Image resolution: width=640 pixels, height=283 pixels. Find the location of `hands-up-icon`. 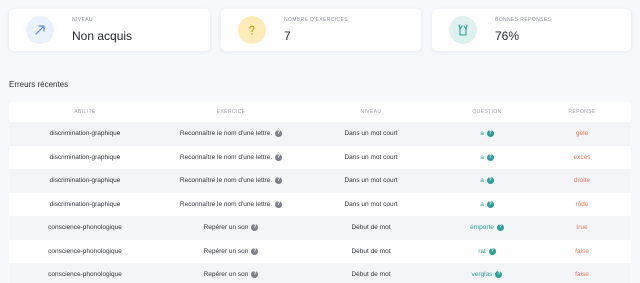

hands-up-icon is located at coordinates (463, 30).